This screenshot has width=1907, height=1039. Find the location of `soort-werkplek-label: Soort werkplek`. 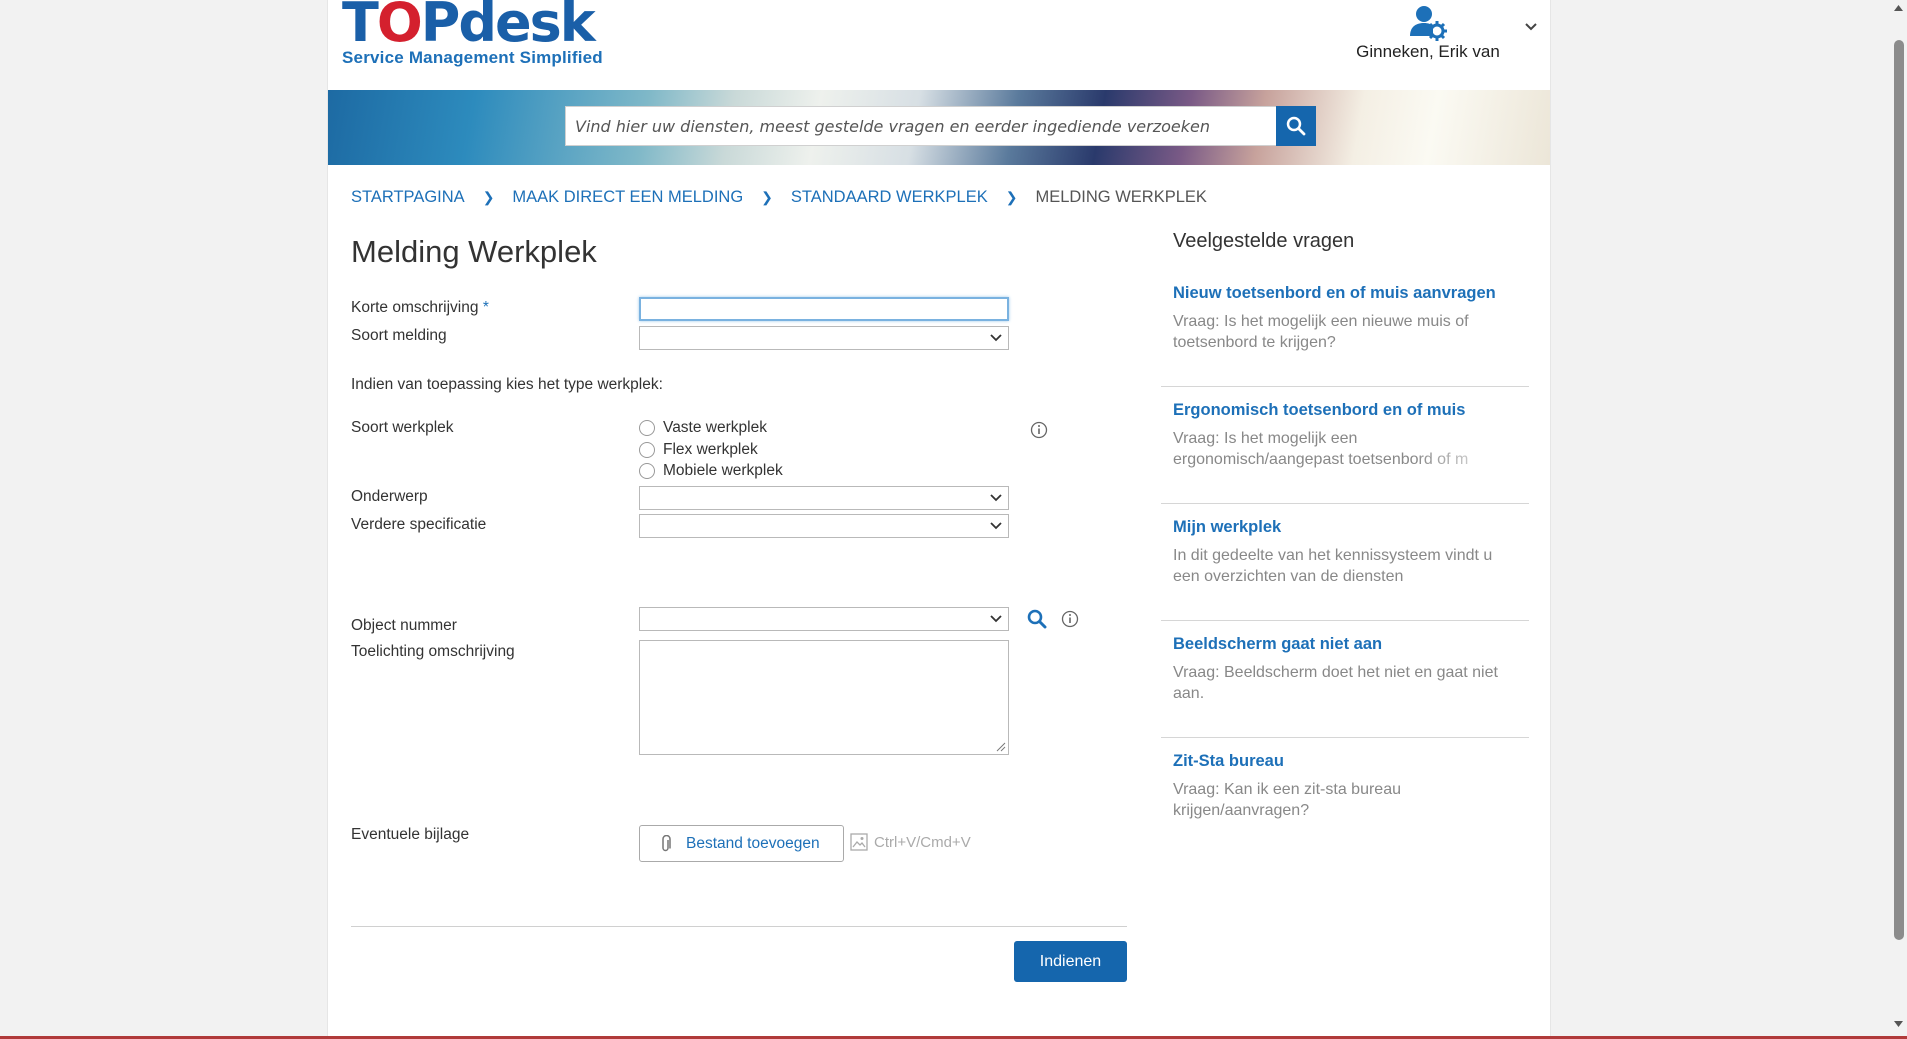

soort-werkplek-label: Soort werkplek is located at coordinates (402, 427).